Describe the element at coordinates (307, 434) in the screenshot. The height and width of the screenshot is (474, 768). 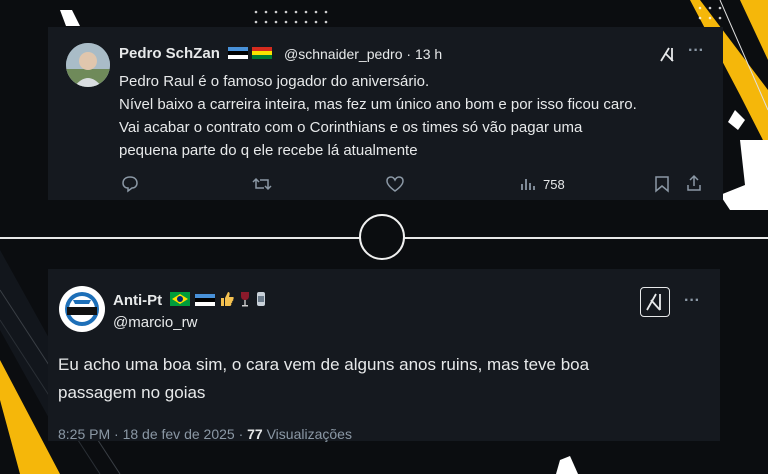
I see `views-label: Visualizações` at that location.